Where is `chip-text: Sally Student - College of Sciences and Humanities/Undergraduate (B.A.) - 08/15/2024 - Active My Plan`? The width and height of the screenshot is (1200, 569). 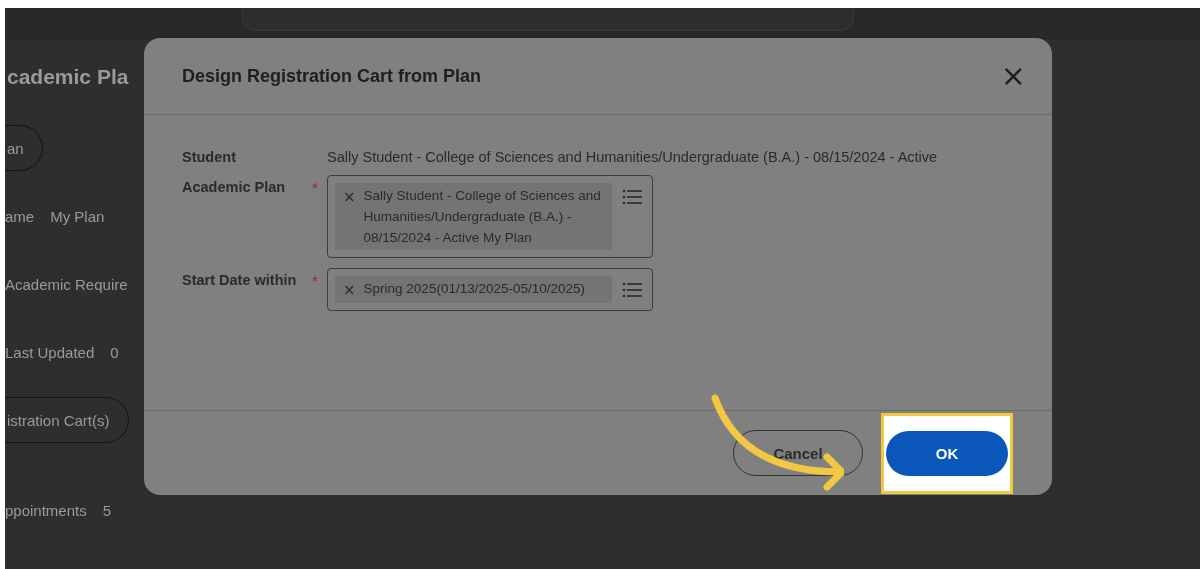 chip-text: Sally Student - College of Sciences and Humanities/Undergraduate (B.A.) - 08/15/2024 - Active My Plan is located at coordinates (482, 217).